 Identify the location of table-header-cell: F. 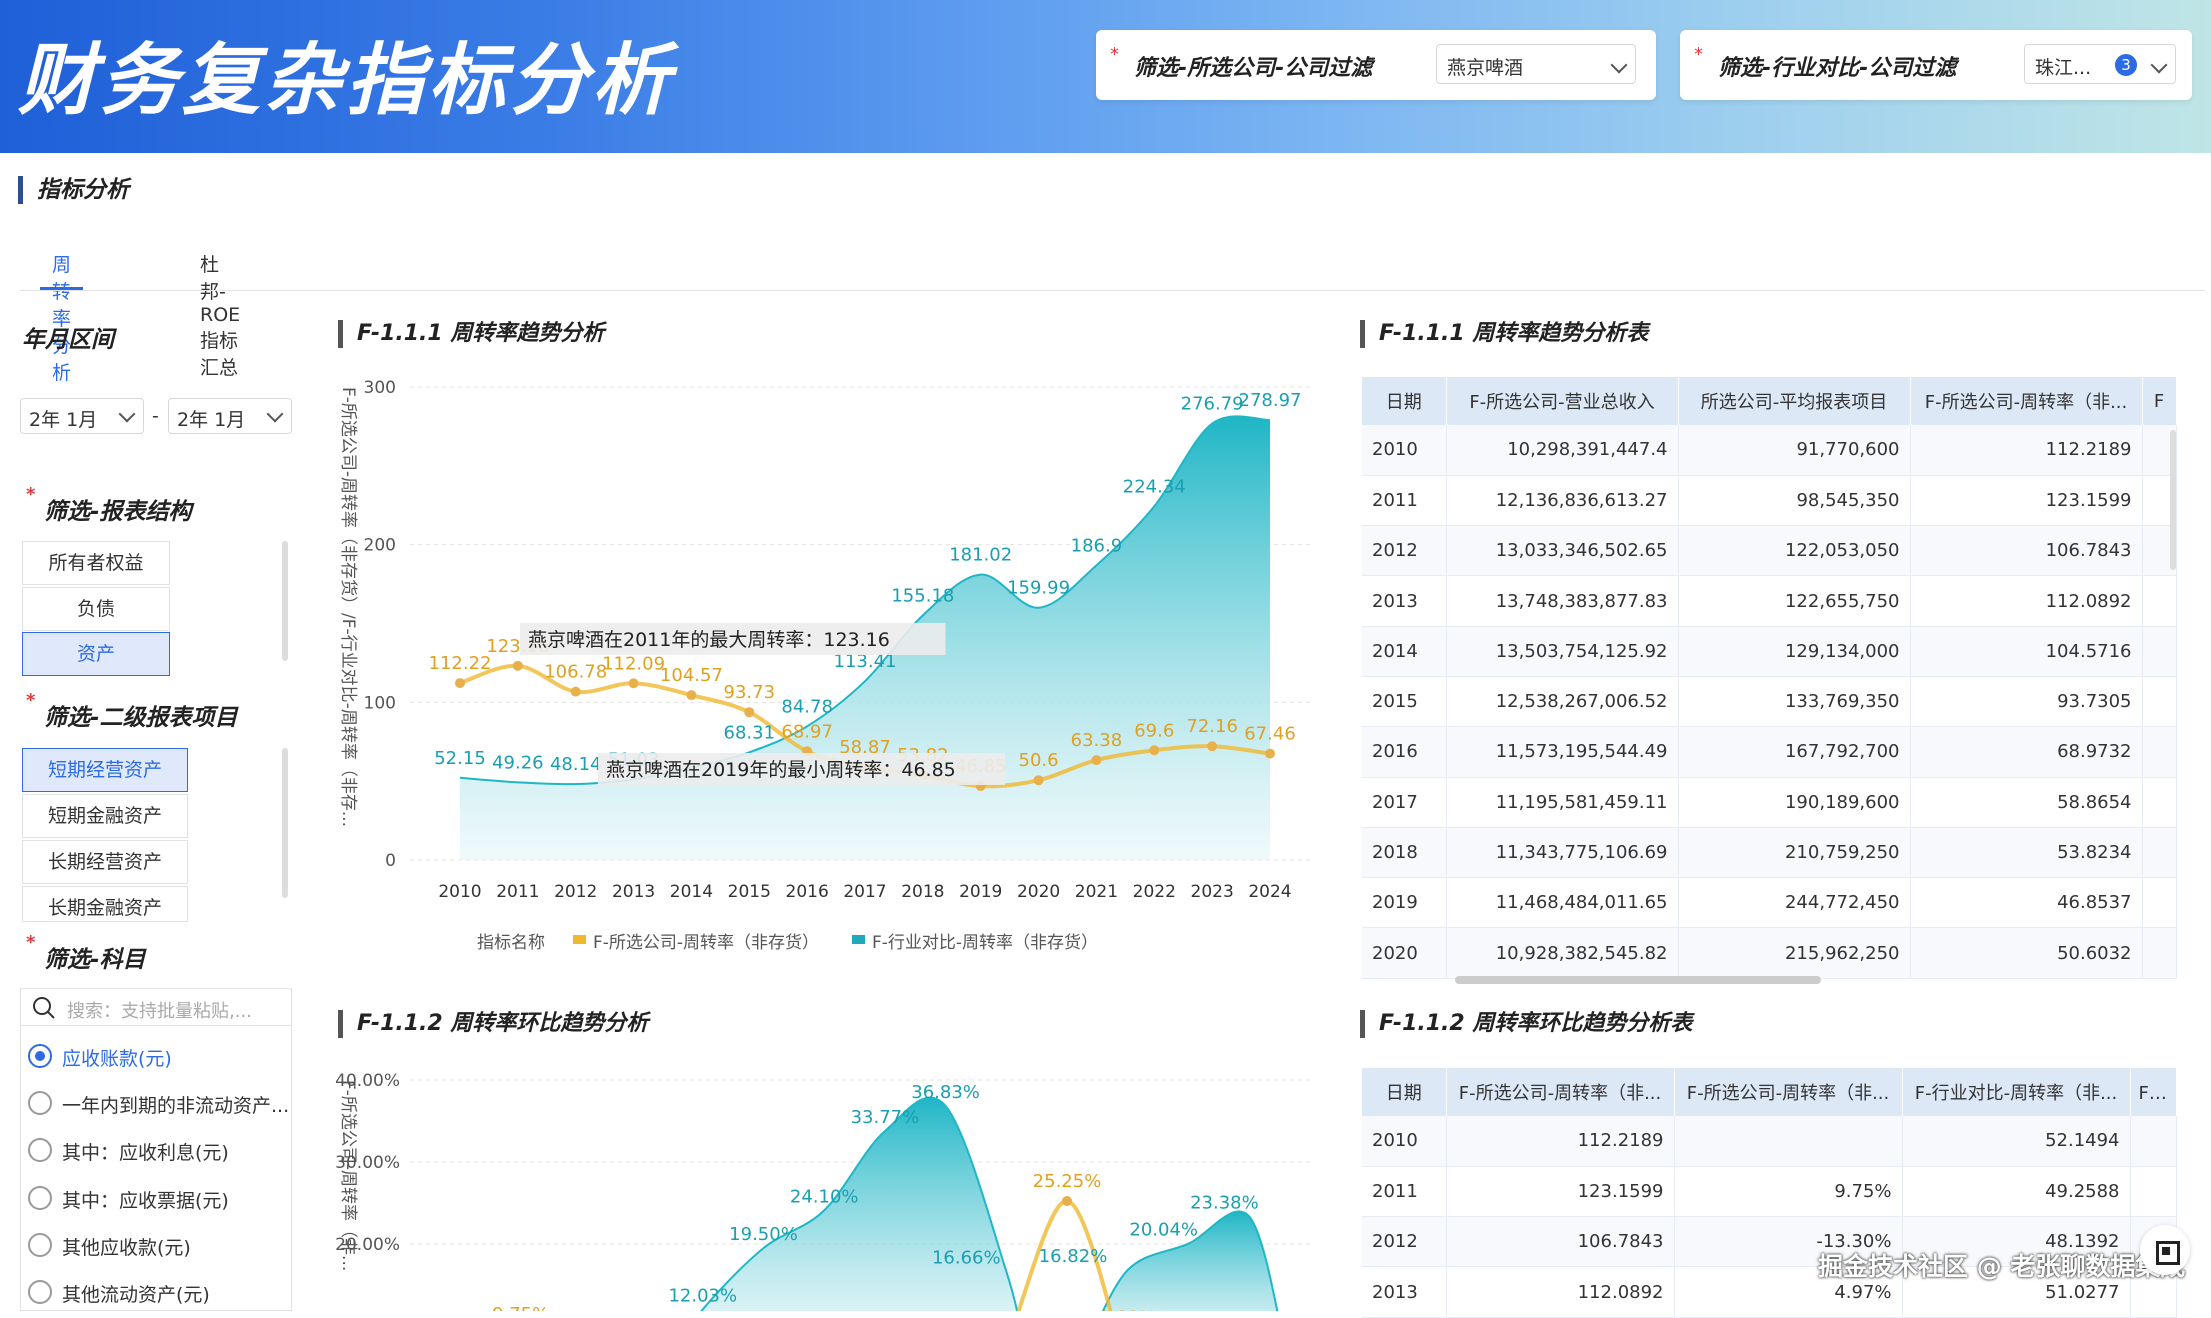
(2159, 401).